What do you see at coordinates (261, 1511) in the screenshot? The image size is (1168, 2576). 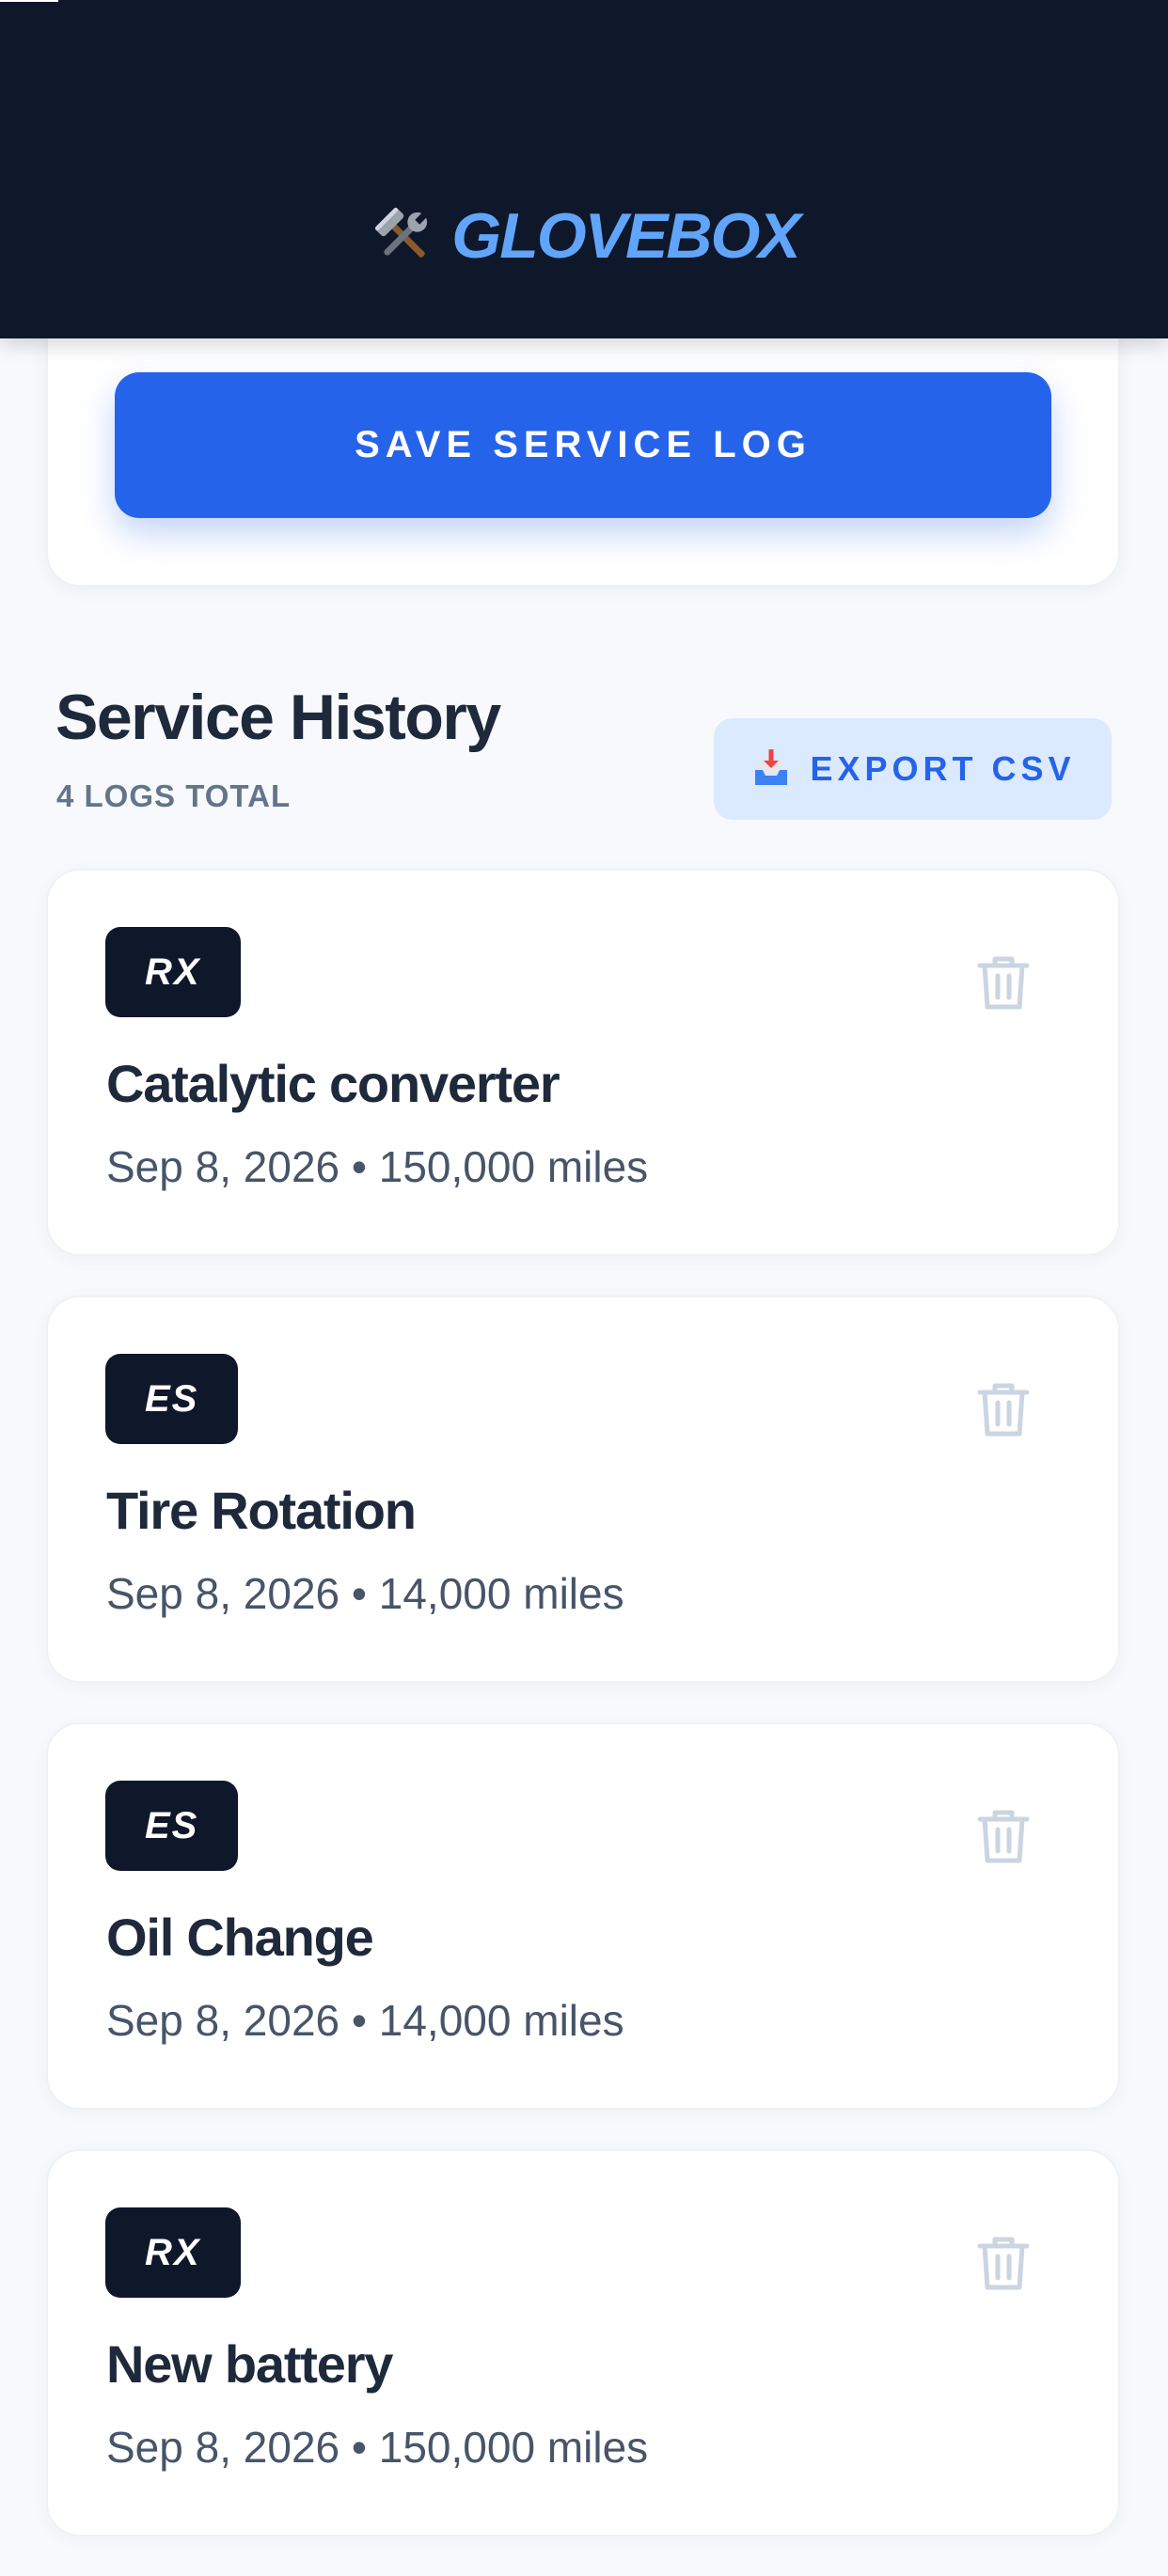 I see `service-name: Tire Rotation` at bounding box center [261, 1511].